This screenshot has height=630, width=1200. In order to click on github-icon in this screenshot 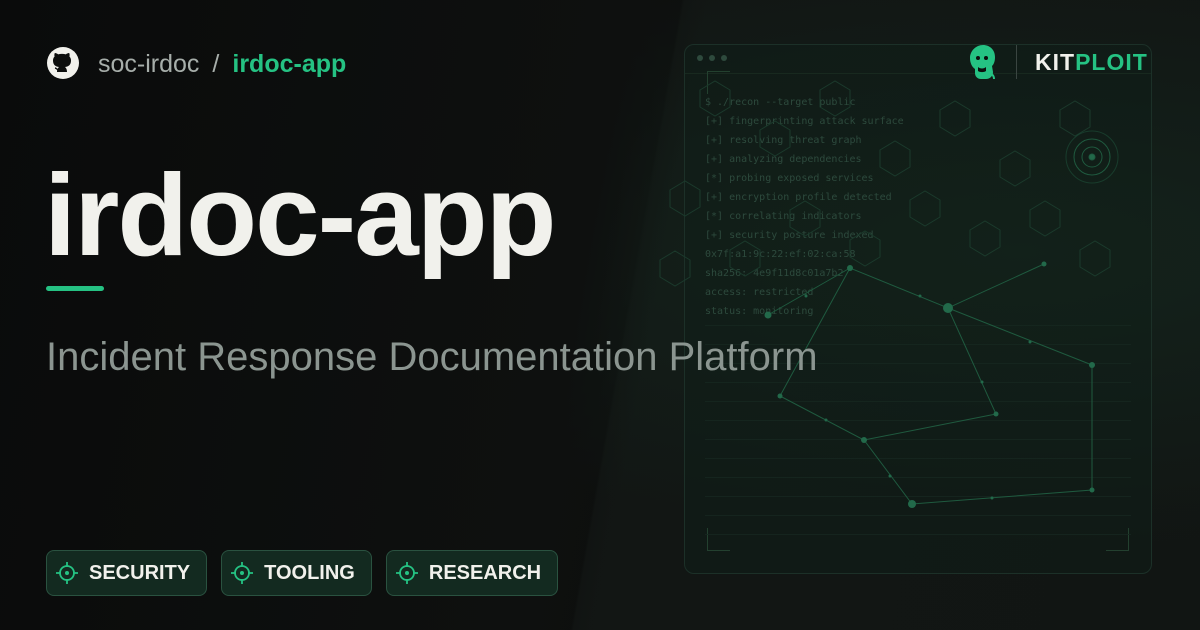, I will do `click(63, 63)`.